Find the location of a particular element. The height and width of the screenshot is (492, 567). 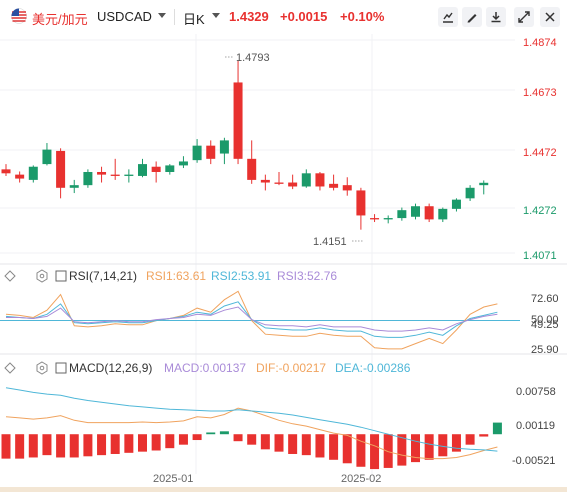

max-price-label: 1.4793 is located at coordinates (253, 58).